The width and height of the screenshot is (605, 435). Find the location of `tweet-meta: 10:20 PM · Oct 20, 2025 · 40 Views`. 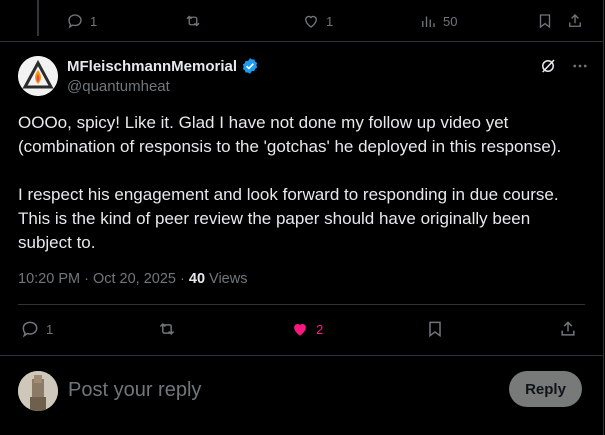

tweet-meta: 10:20 PM · Oct 20, 2025 · 40 Views is located at coordinates (132, 279).